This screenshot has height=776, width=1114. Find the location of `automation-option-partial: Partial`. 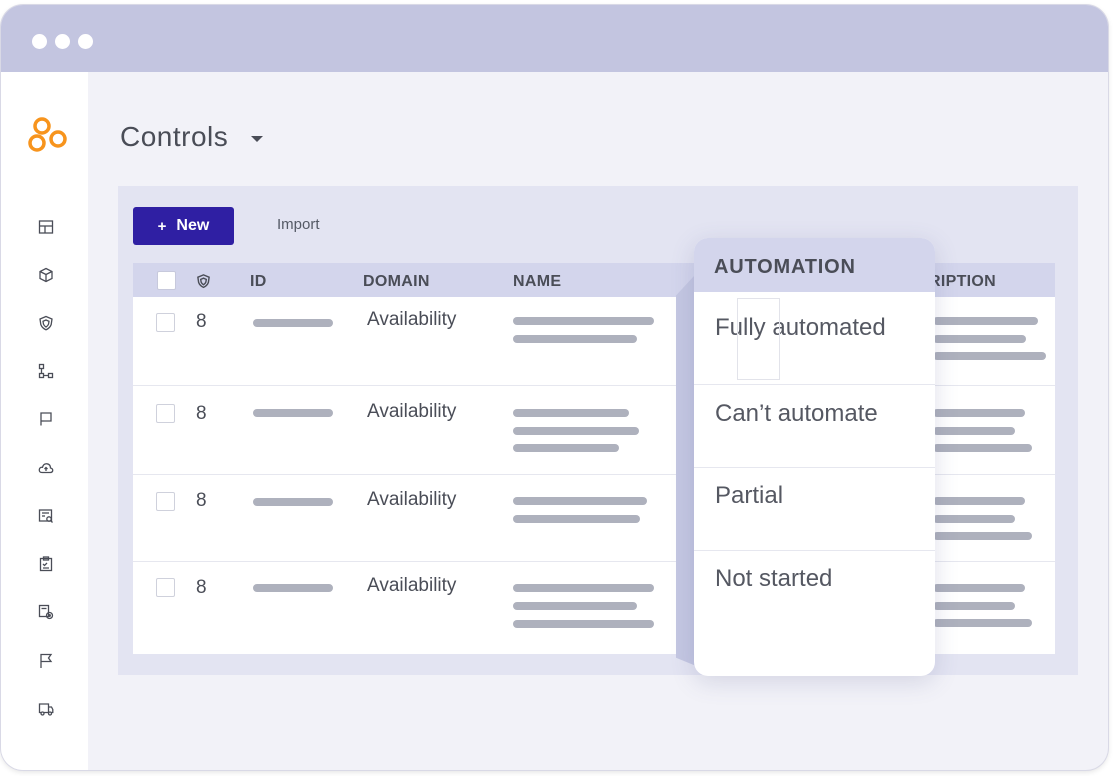

automation-option-partial: Partial is located at coordinates (814, 509).